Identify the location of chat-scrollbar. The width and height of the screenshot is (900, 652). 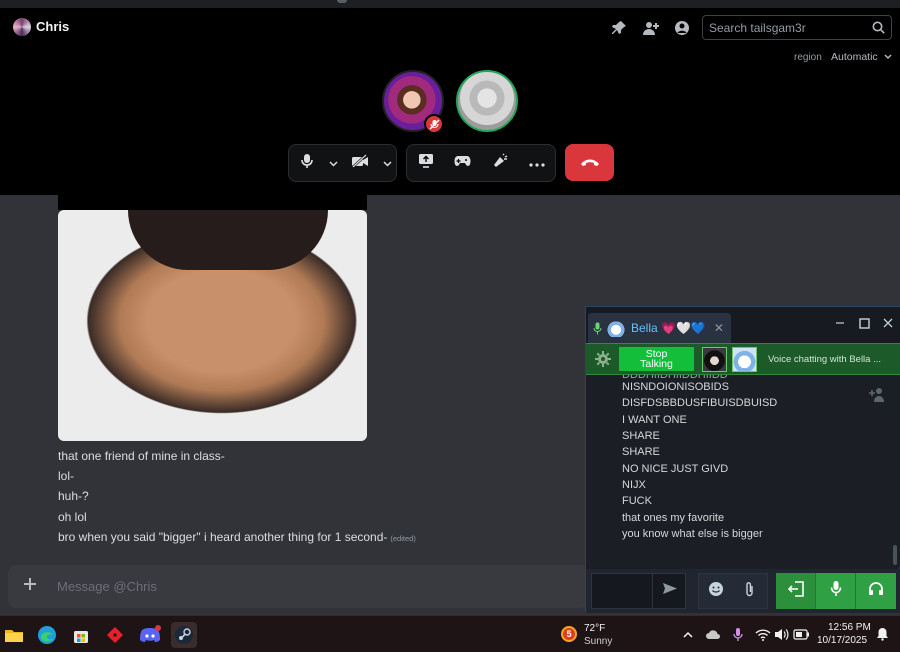
(895, 555).